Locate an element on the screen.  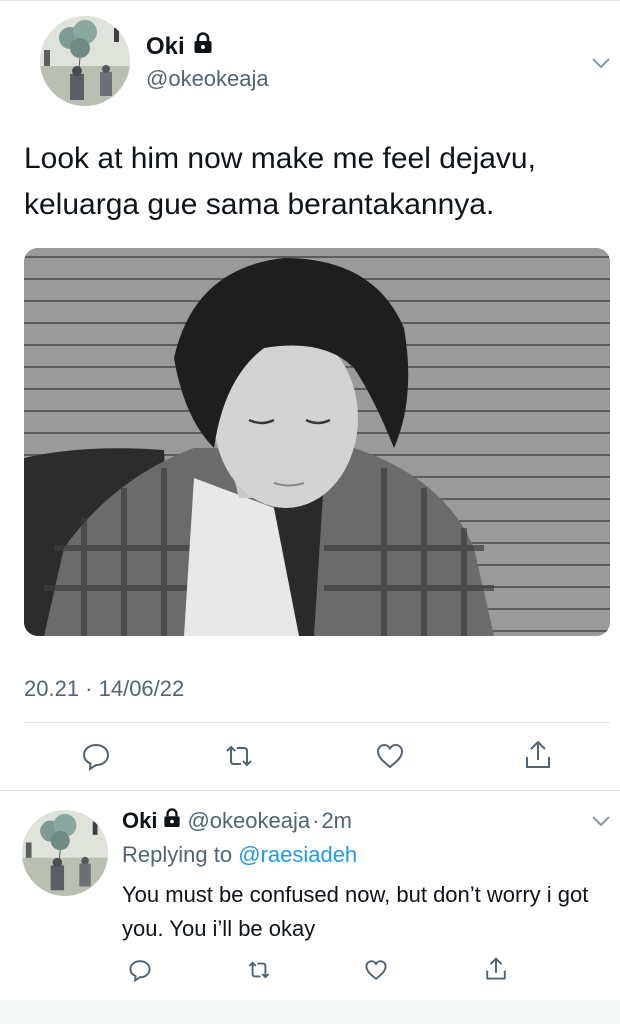
replying-to: Replying to @raesiadeh is located at coordinates (239, 855).